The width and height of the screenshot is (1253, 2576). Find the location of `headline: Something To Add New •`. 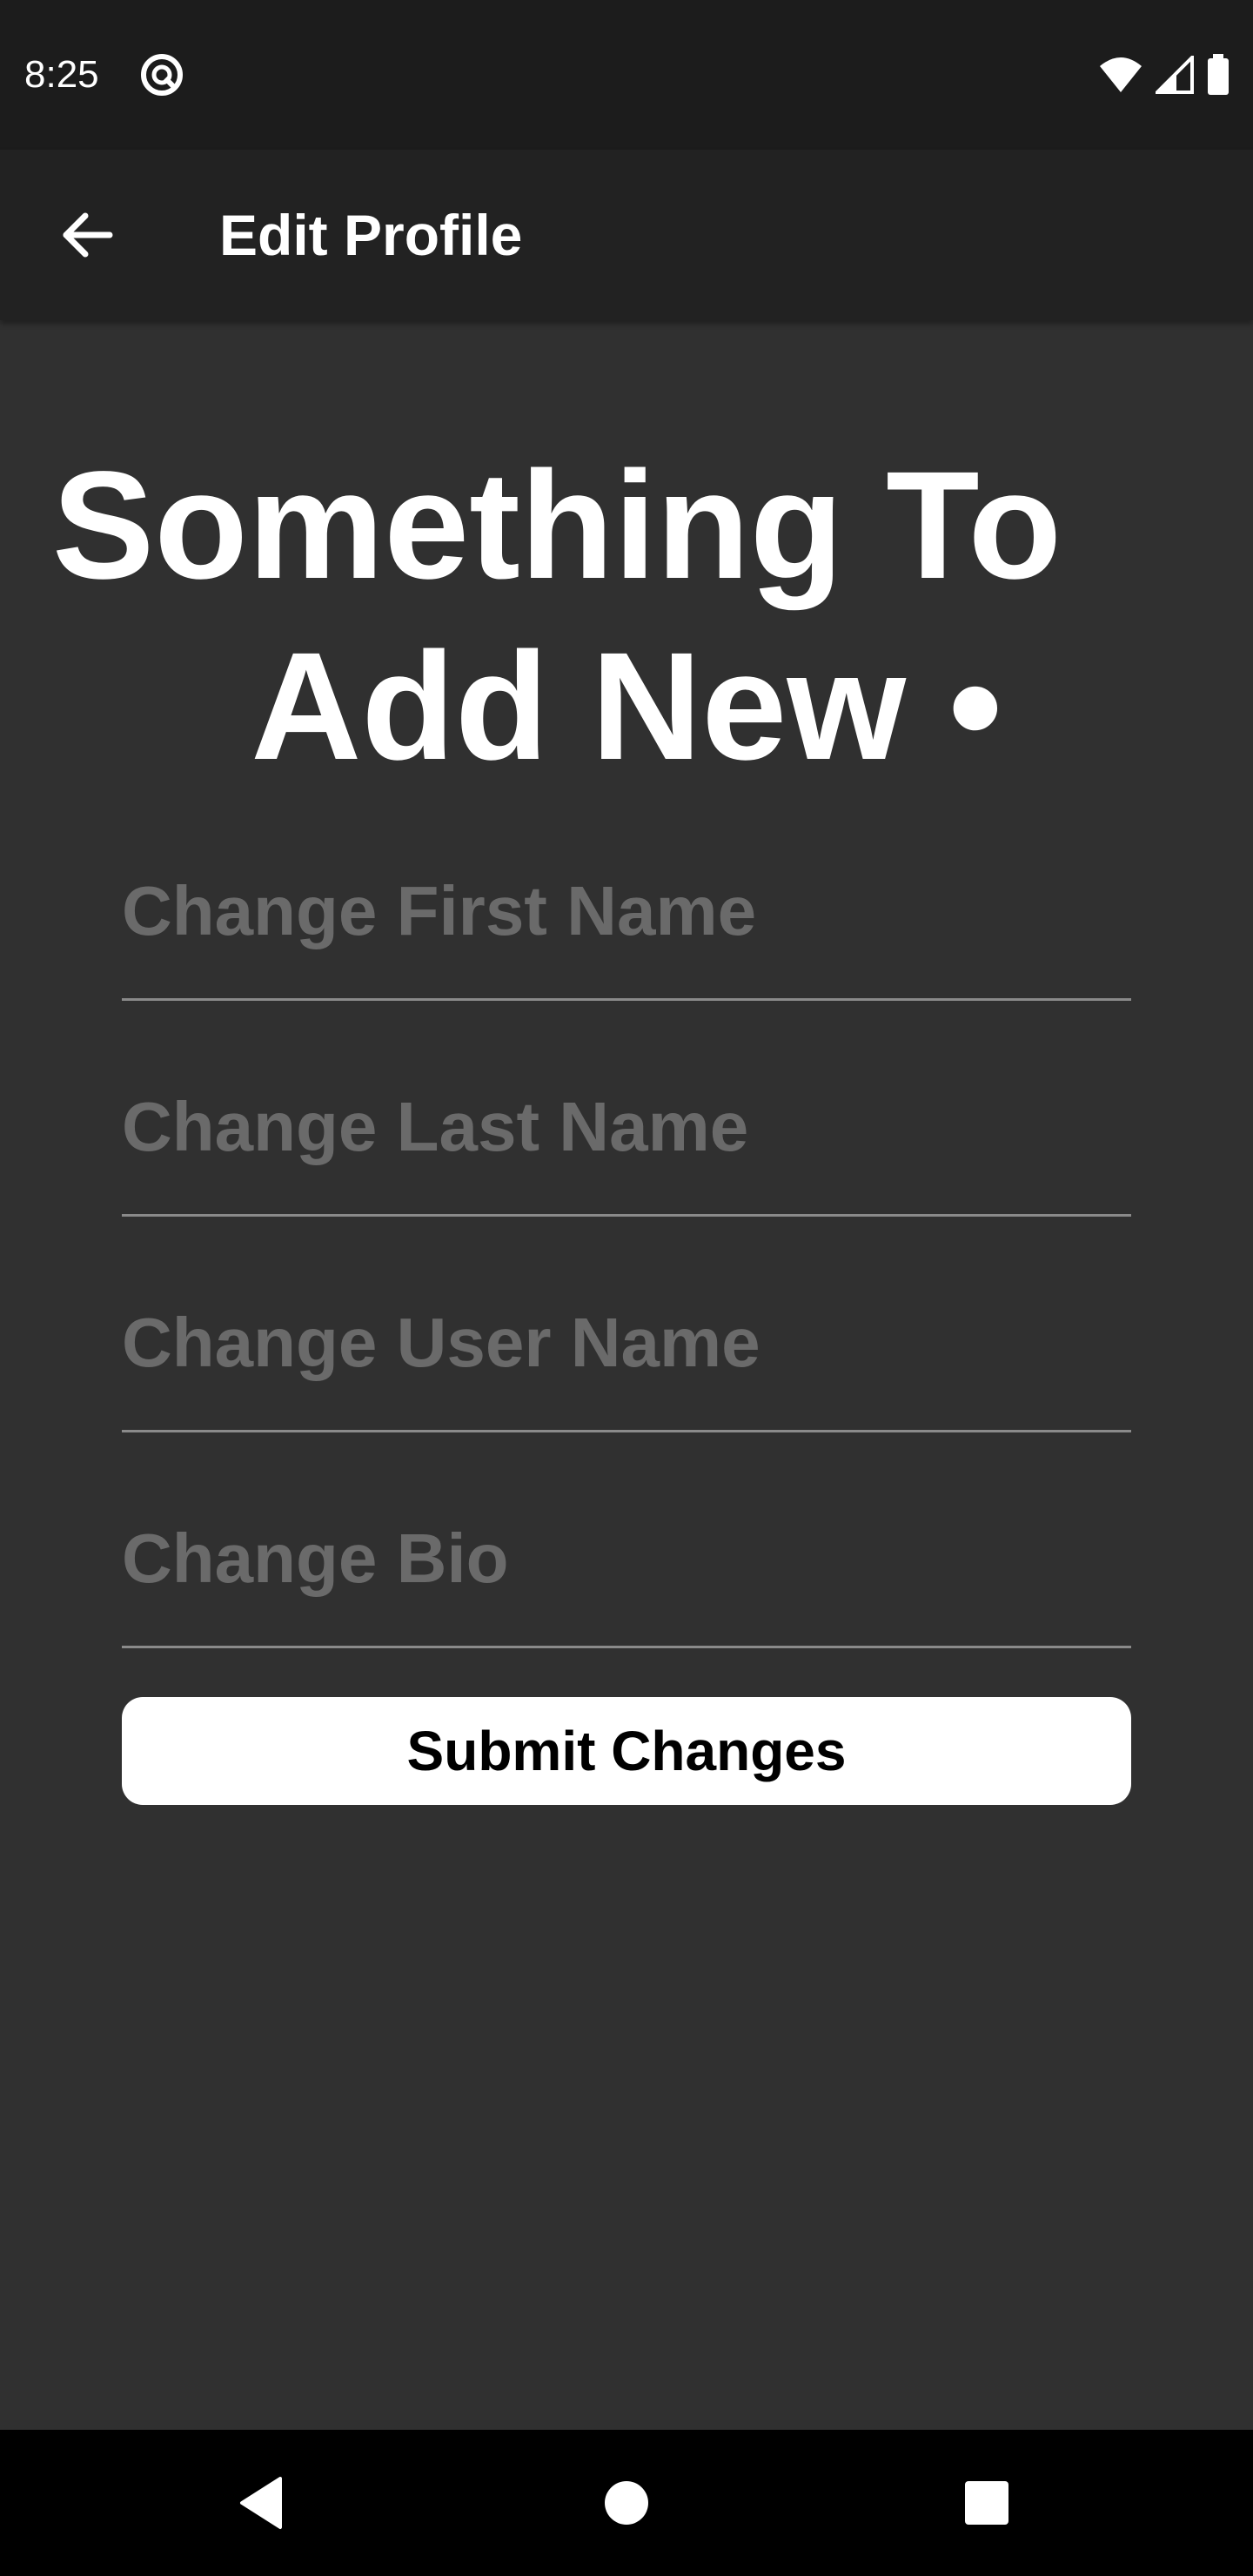

headline: Something To Add New • is located at coordinates (626, 616).